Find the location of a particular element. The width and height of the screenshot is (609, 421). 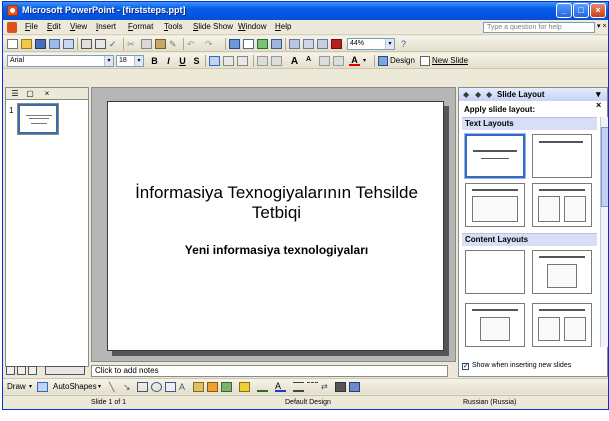

redo-icon: ↷ is located at coordinates (210, 44).